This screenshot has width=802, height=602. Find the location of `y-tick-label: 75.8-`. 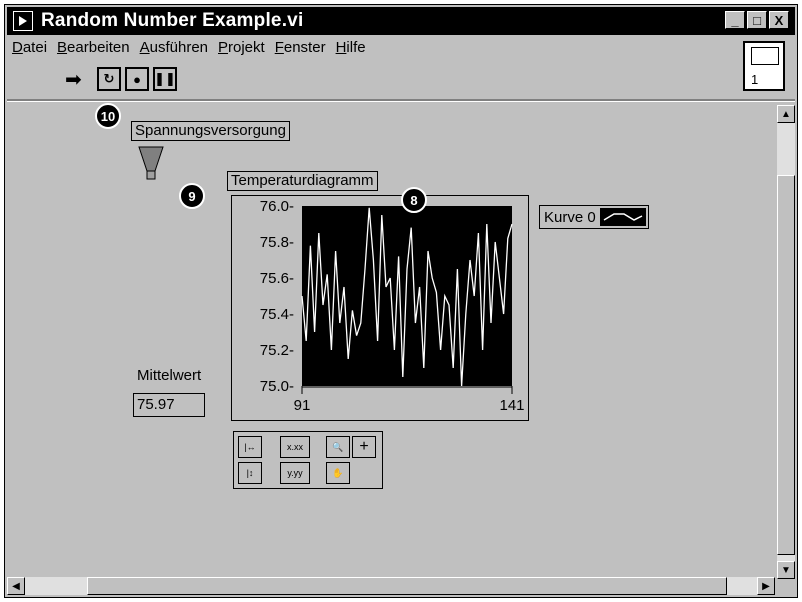

y-tick-label: 75.8- is located at coordinates (277, 242).